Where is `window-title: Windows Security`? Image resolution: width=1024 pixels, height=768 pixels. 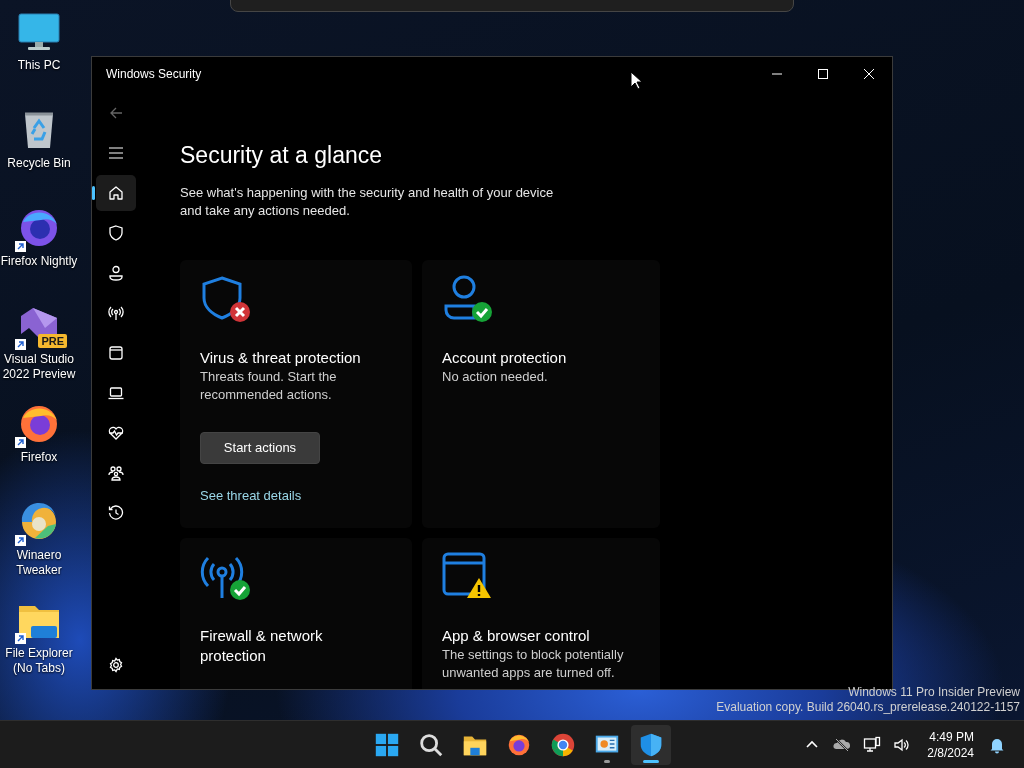 window-title: Windows Security is located at coordinates (154, 74).